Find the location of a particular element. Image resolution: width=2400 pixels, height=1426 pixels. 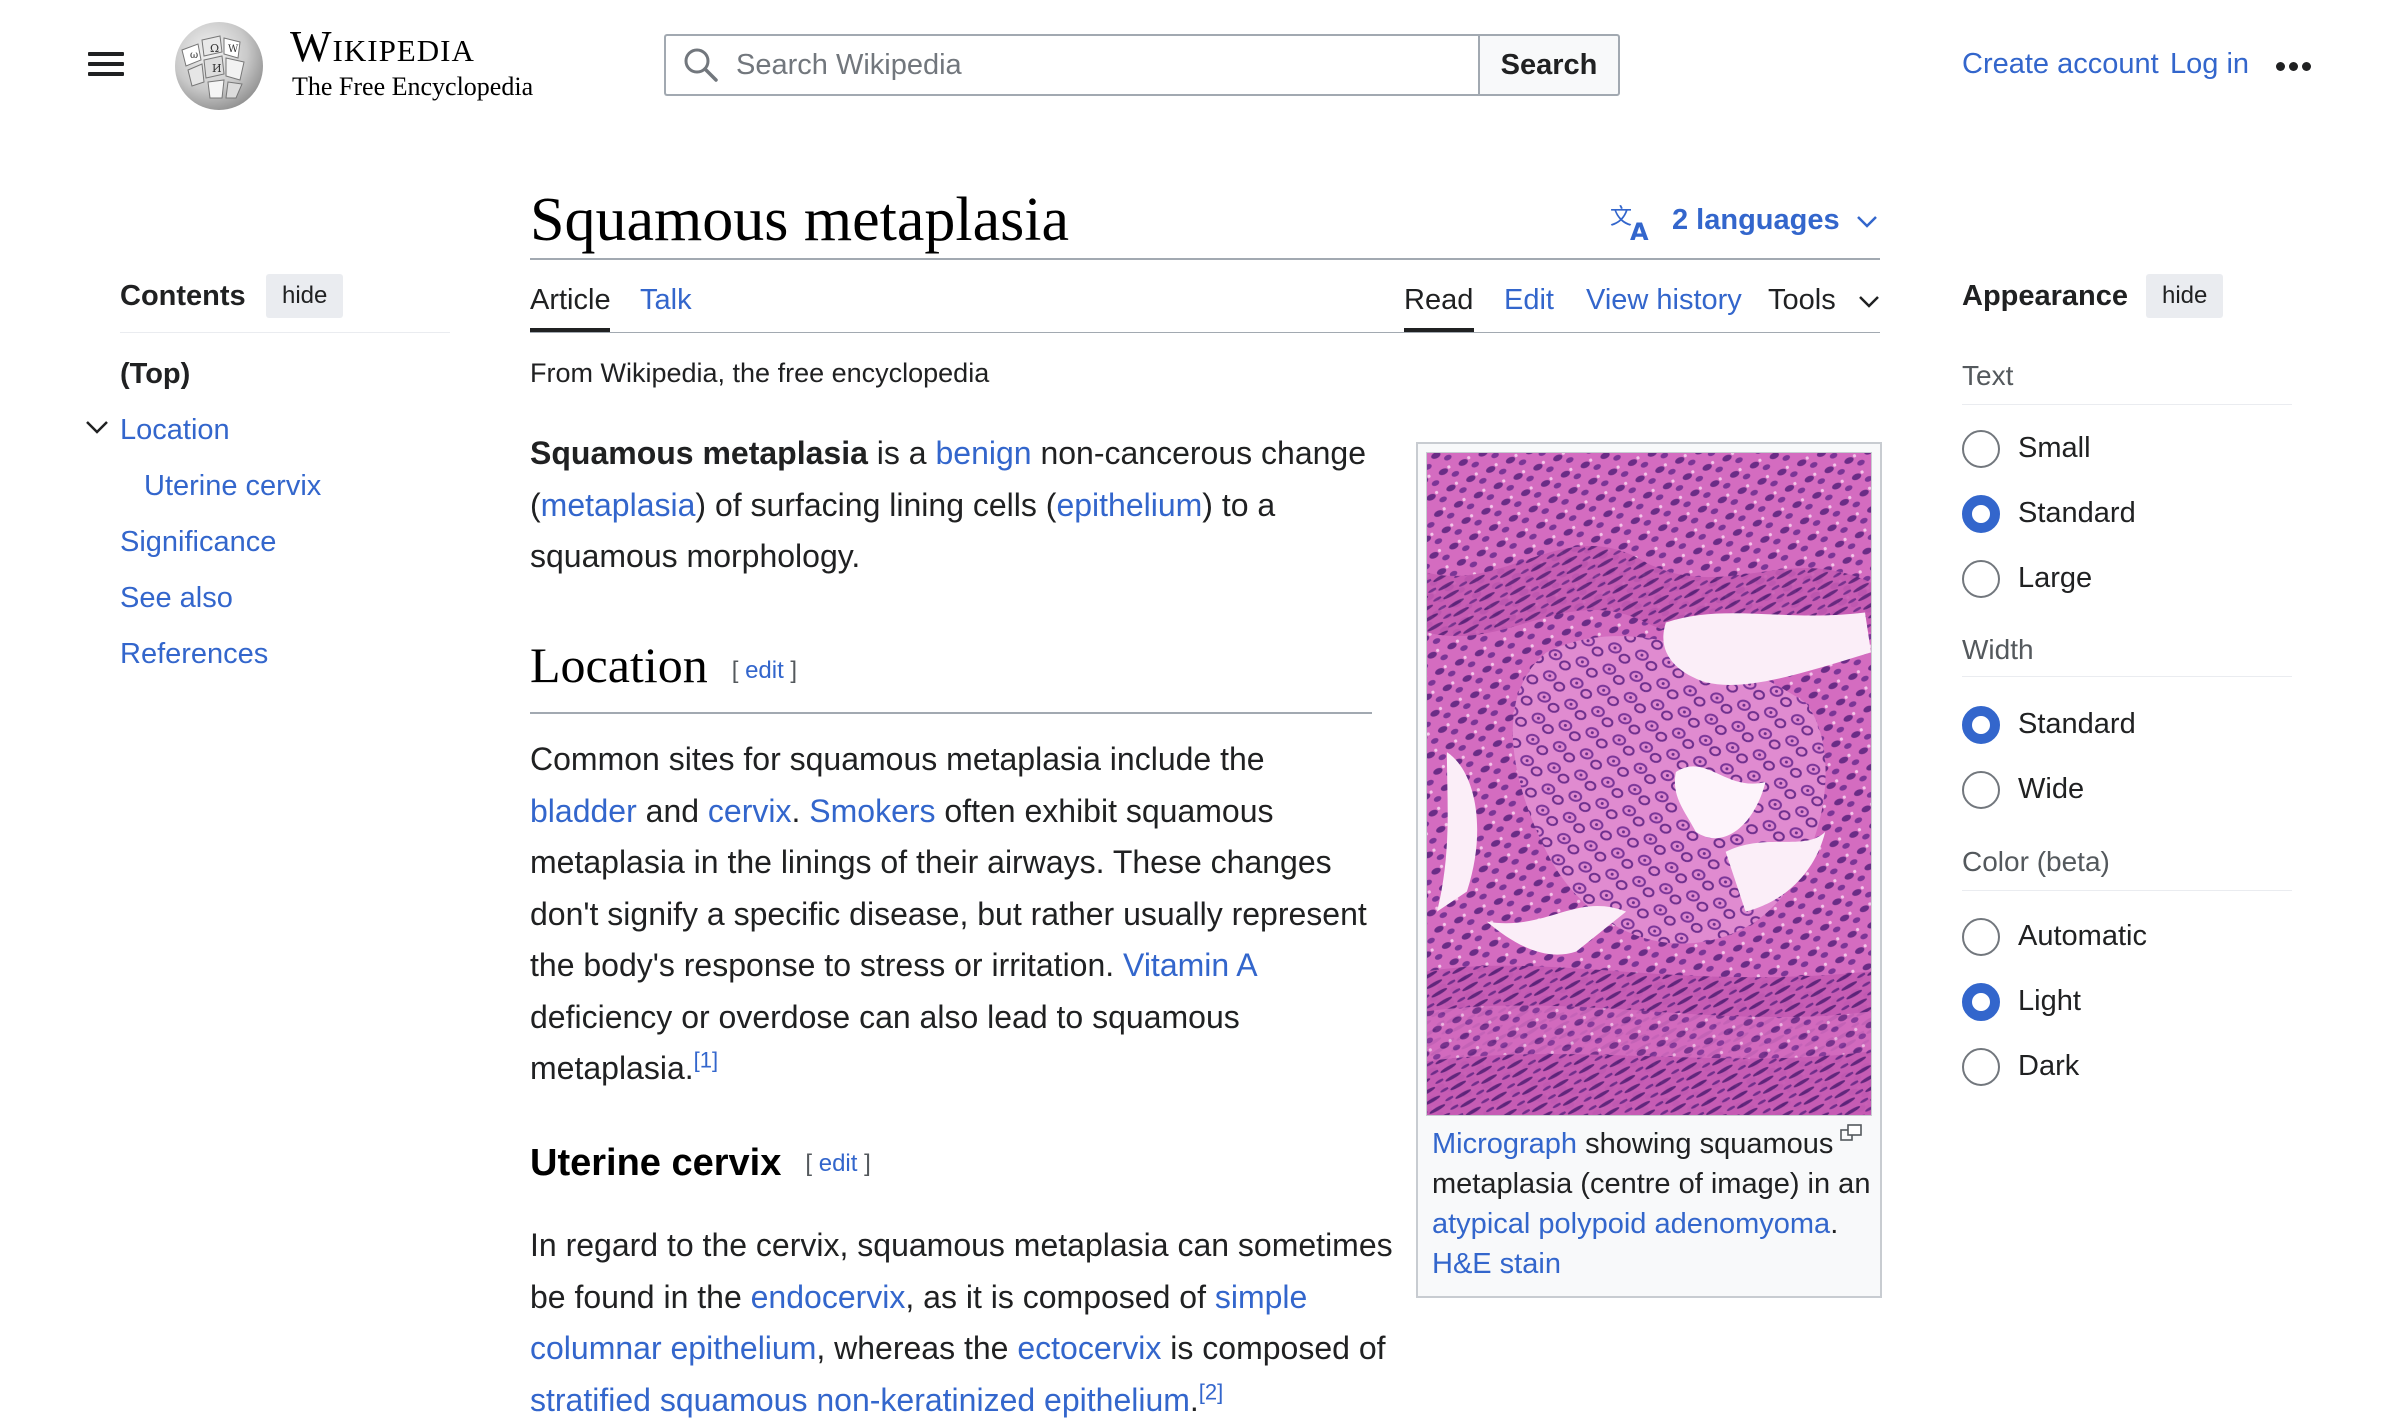

radio-color-light is located at coordinates (1981, 1002).